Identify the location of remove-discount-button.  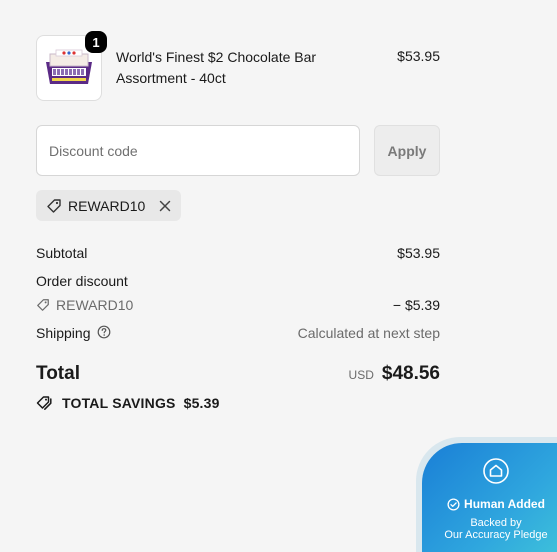
(165, 206).